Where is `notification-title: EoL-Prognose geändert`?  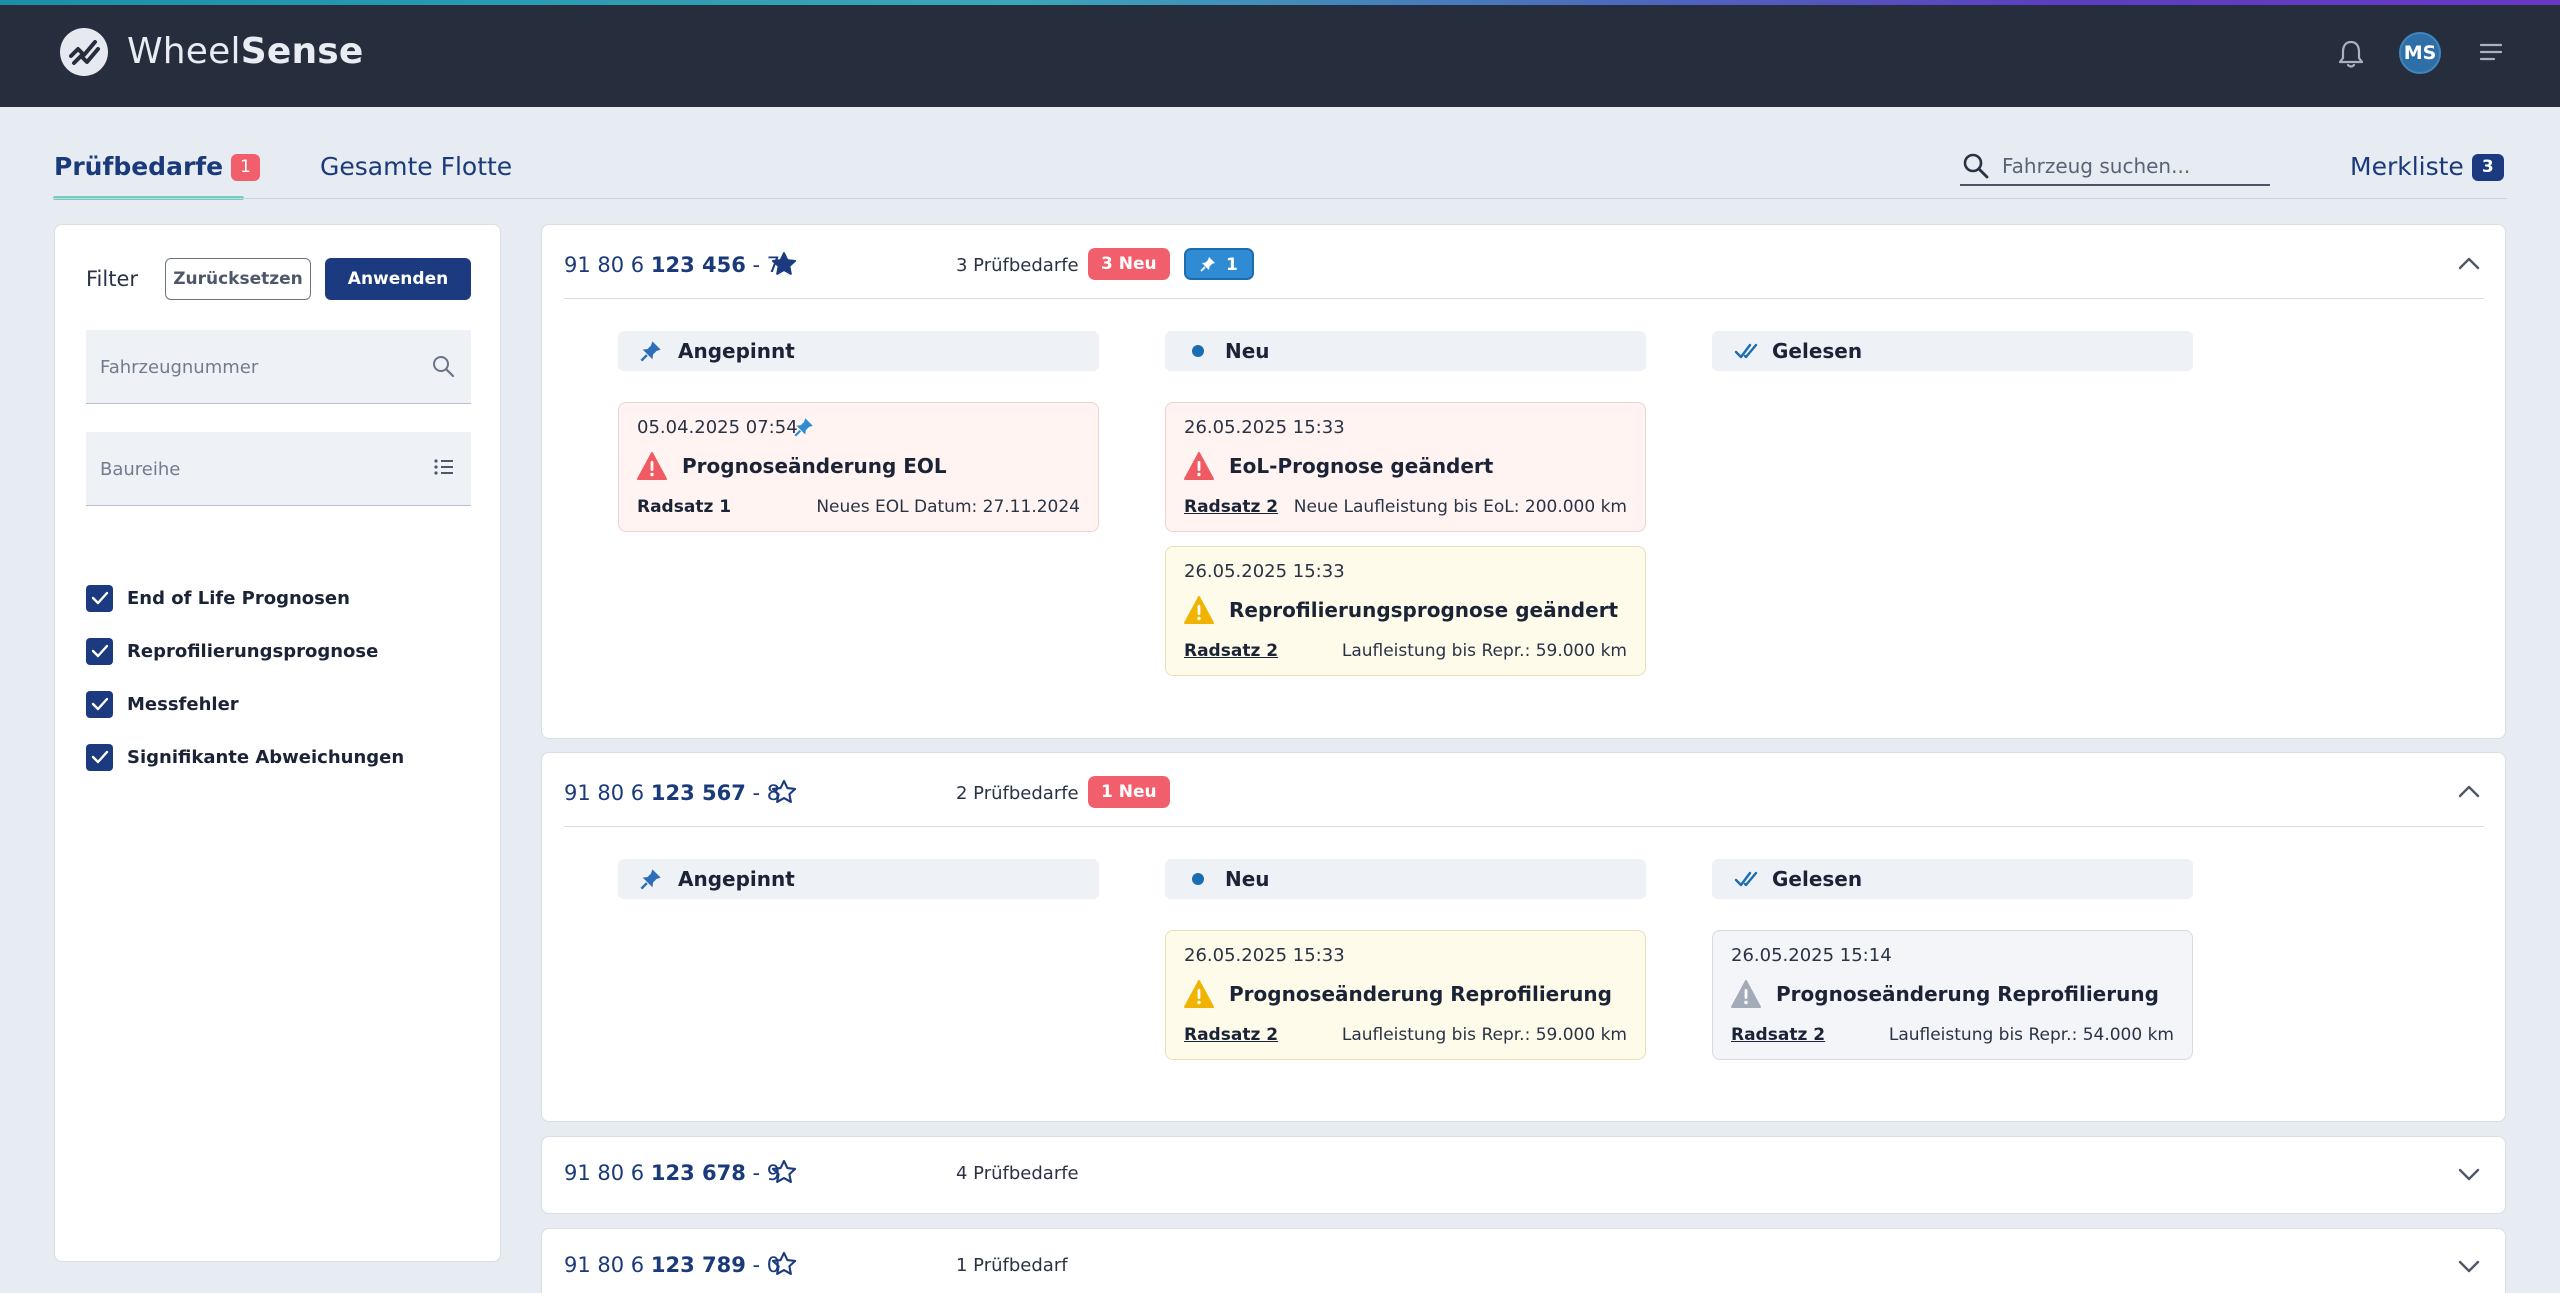 notification-title: EoL-Prognose geändert is located at coordinates (1361, 466).